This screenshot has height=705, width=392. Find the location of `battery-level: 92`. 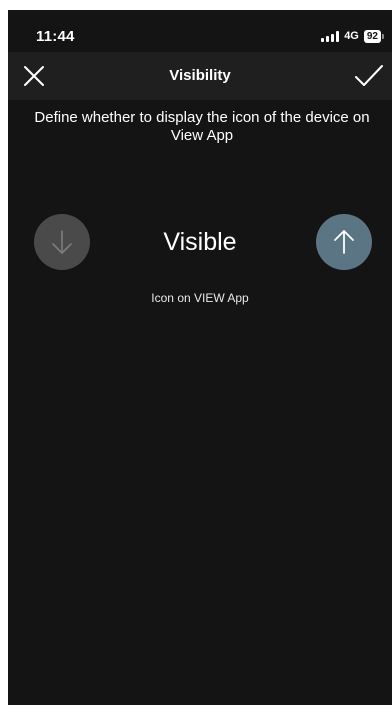

battery-level: 92 is located at coordinates (372, 36).